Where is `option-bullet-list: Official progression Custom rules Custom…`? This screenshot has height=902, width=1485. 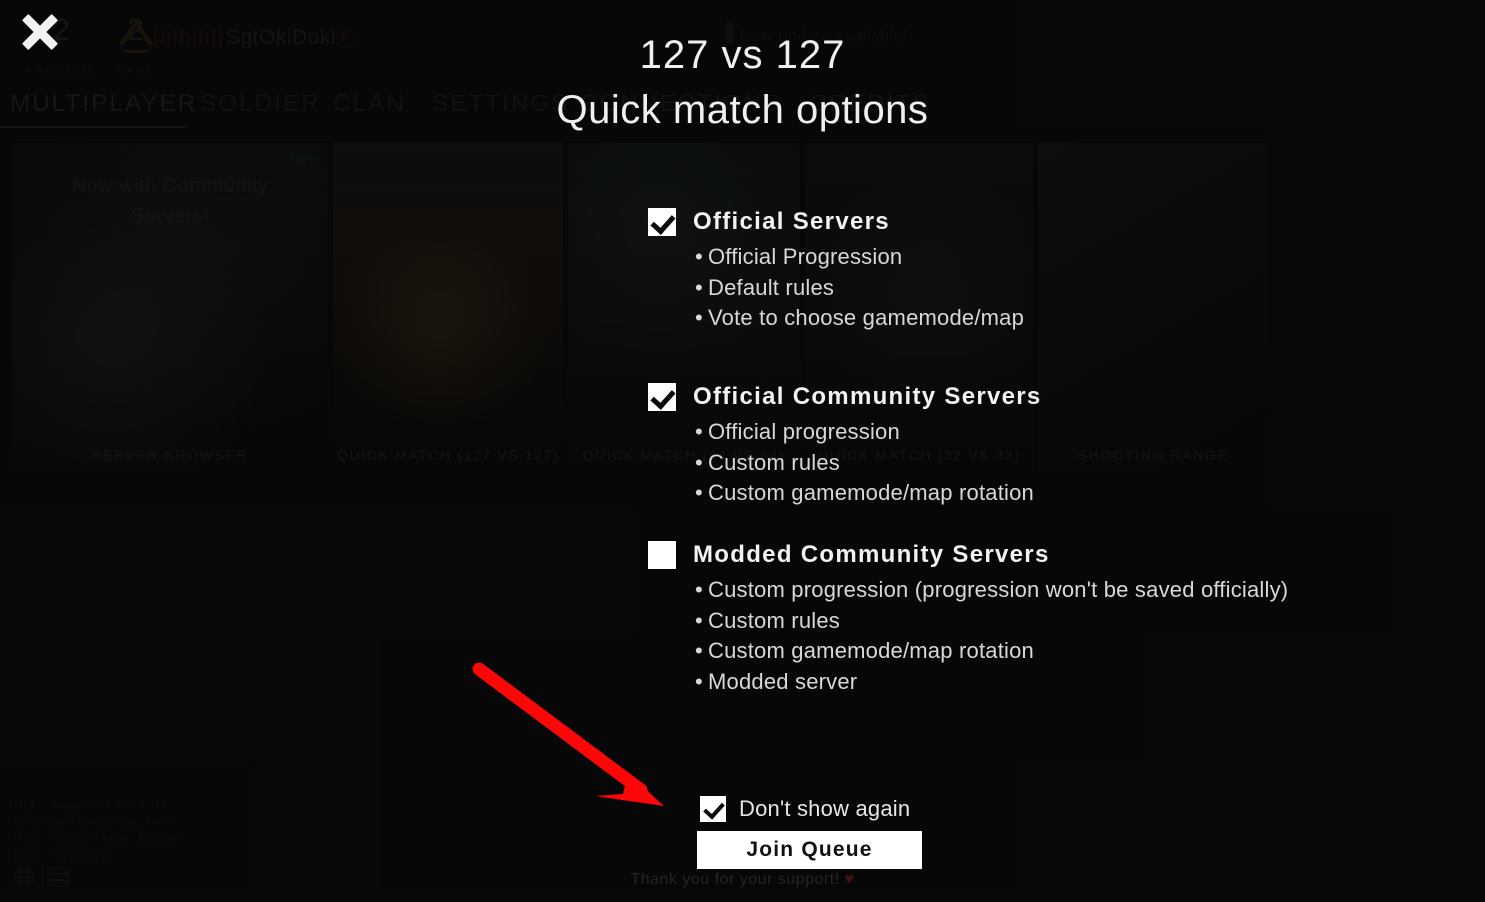 option-bullet-list: Official progression Custom rules Custom… is located at coordinates (868, 463).